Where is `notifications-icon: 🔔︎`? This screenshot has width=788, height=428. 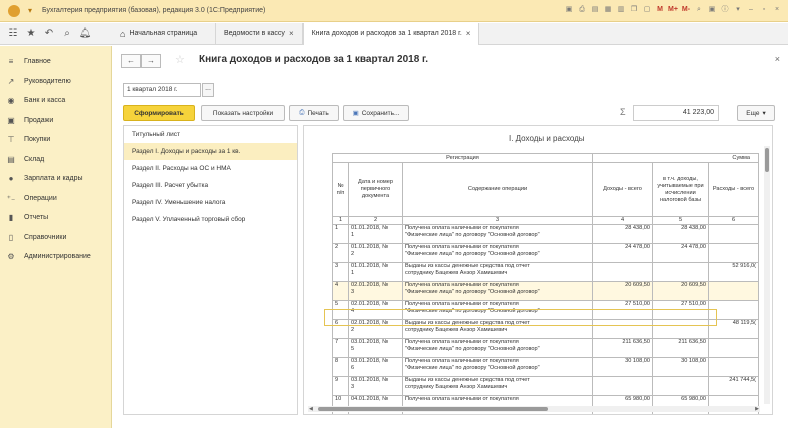 notifications-icon: 🔔︎ is located at coordinates (85, 33).